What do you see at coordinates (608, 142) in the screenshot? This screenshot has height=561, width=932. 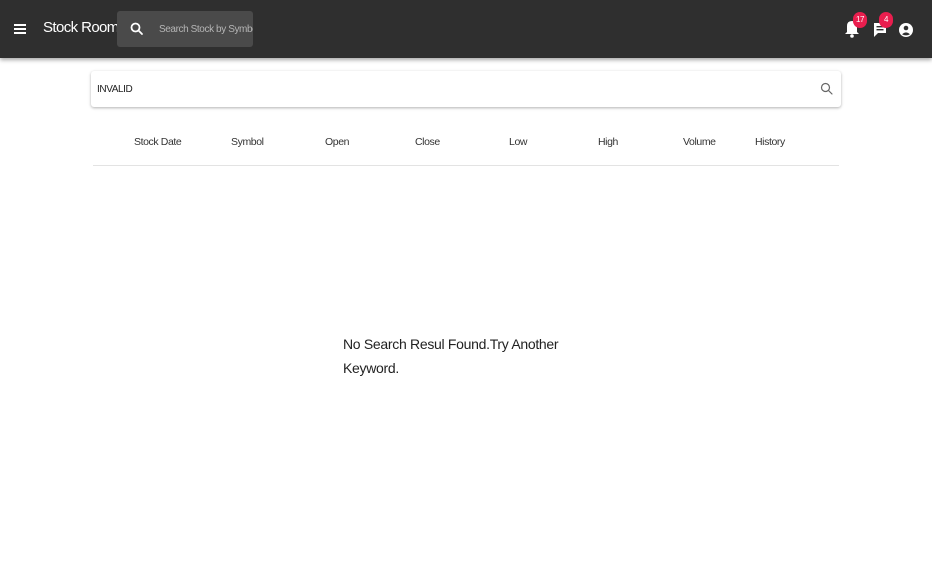 I see `column-header-high: High` at bounding box center [608, 142].